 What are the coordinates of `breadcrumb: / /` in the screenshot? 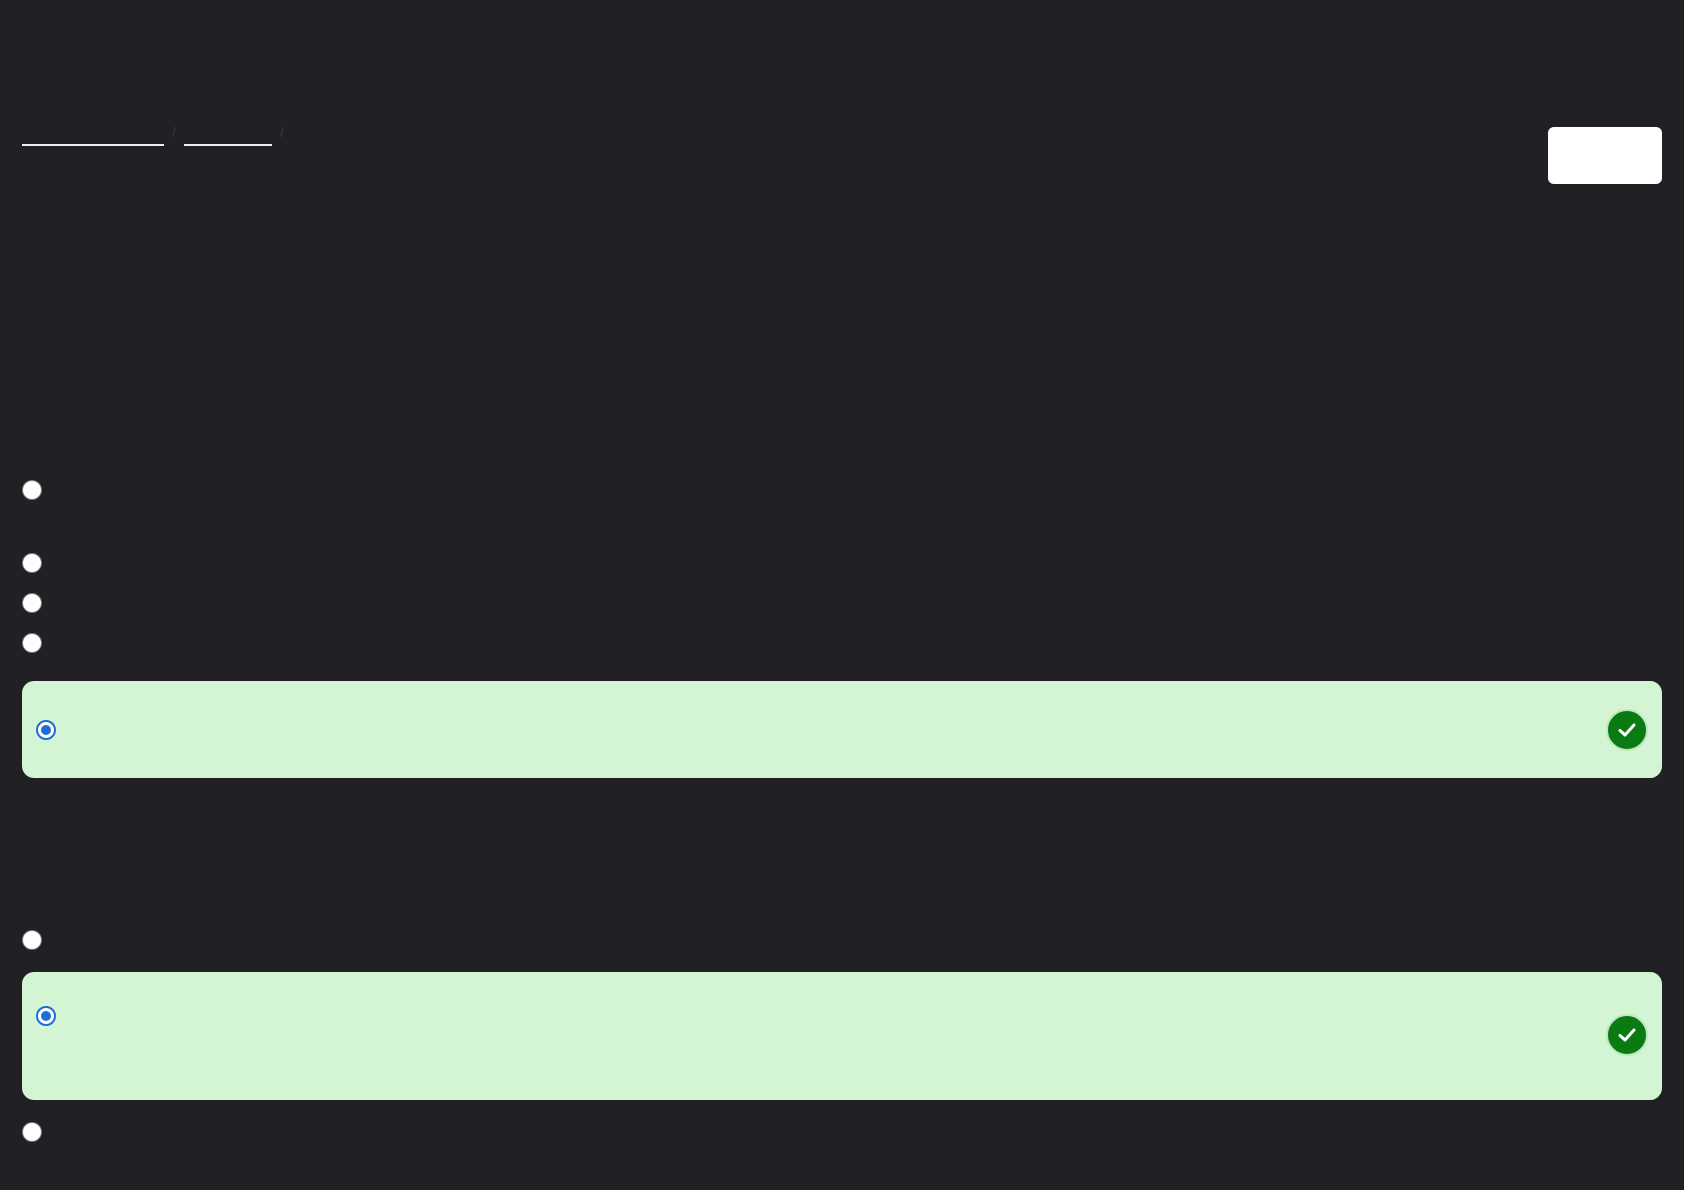 It's located at (153, 132).